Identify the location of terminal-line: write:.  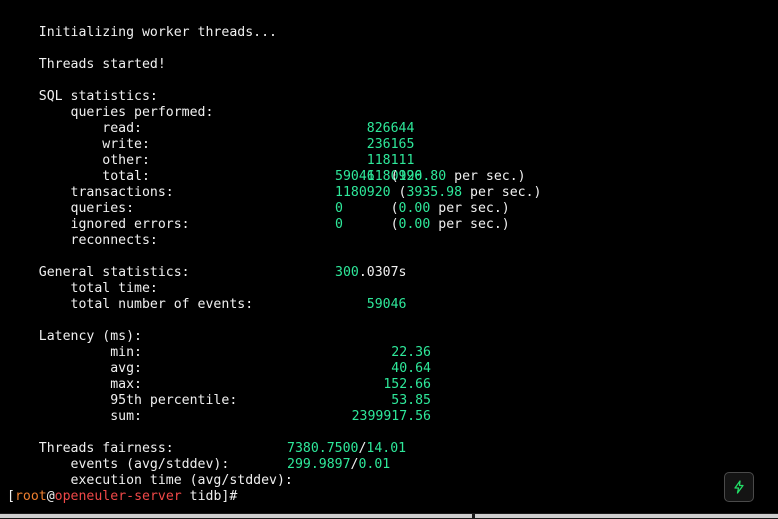
(78, 136).